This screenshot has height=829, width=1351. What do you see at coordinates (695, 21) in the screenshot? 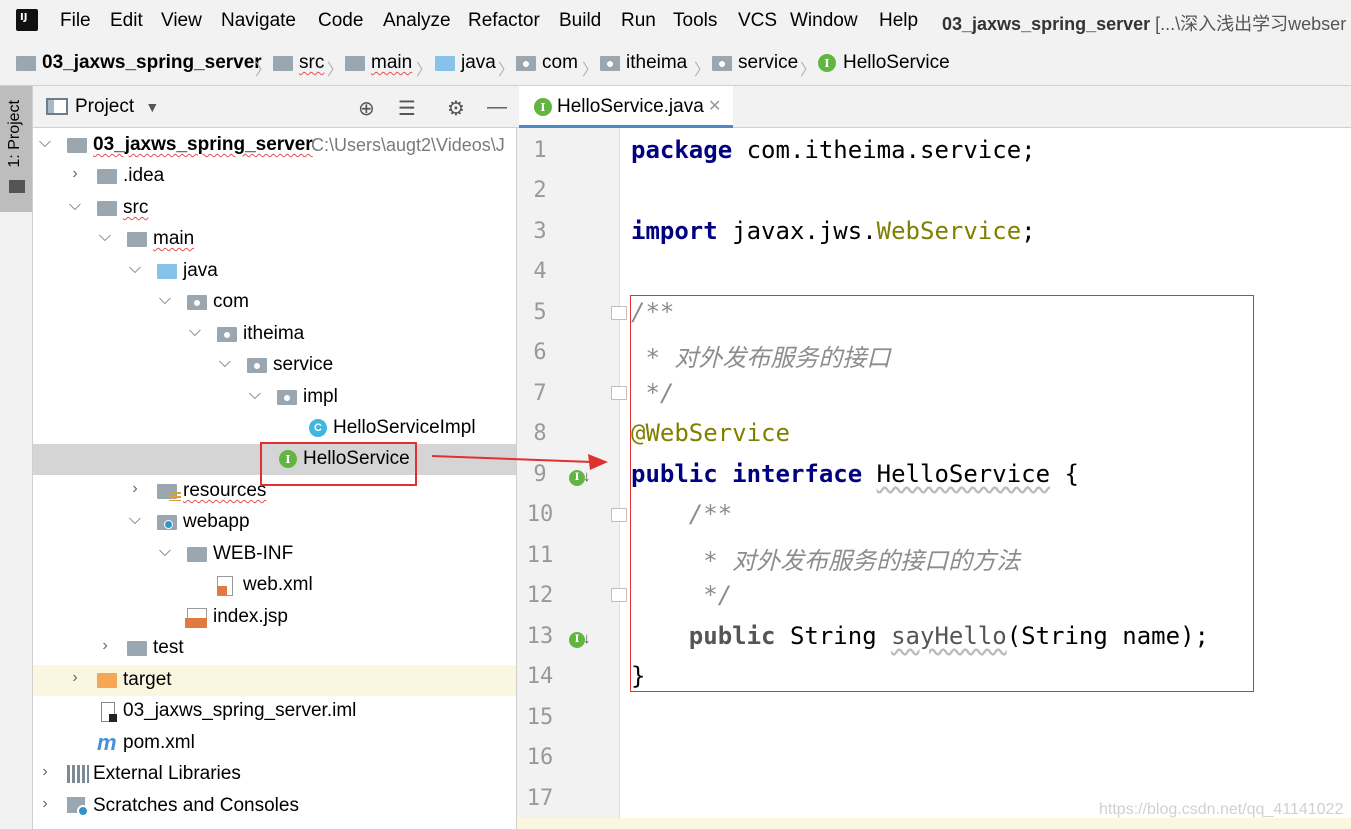
I see `menu-tools: Tools` at bounding box center [695, 21].